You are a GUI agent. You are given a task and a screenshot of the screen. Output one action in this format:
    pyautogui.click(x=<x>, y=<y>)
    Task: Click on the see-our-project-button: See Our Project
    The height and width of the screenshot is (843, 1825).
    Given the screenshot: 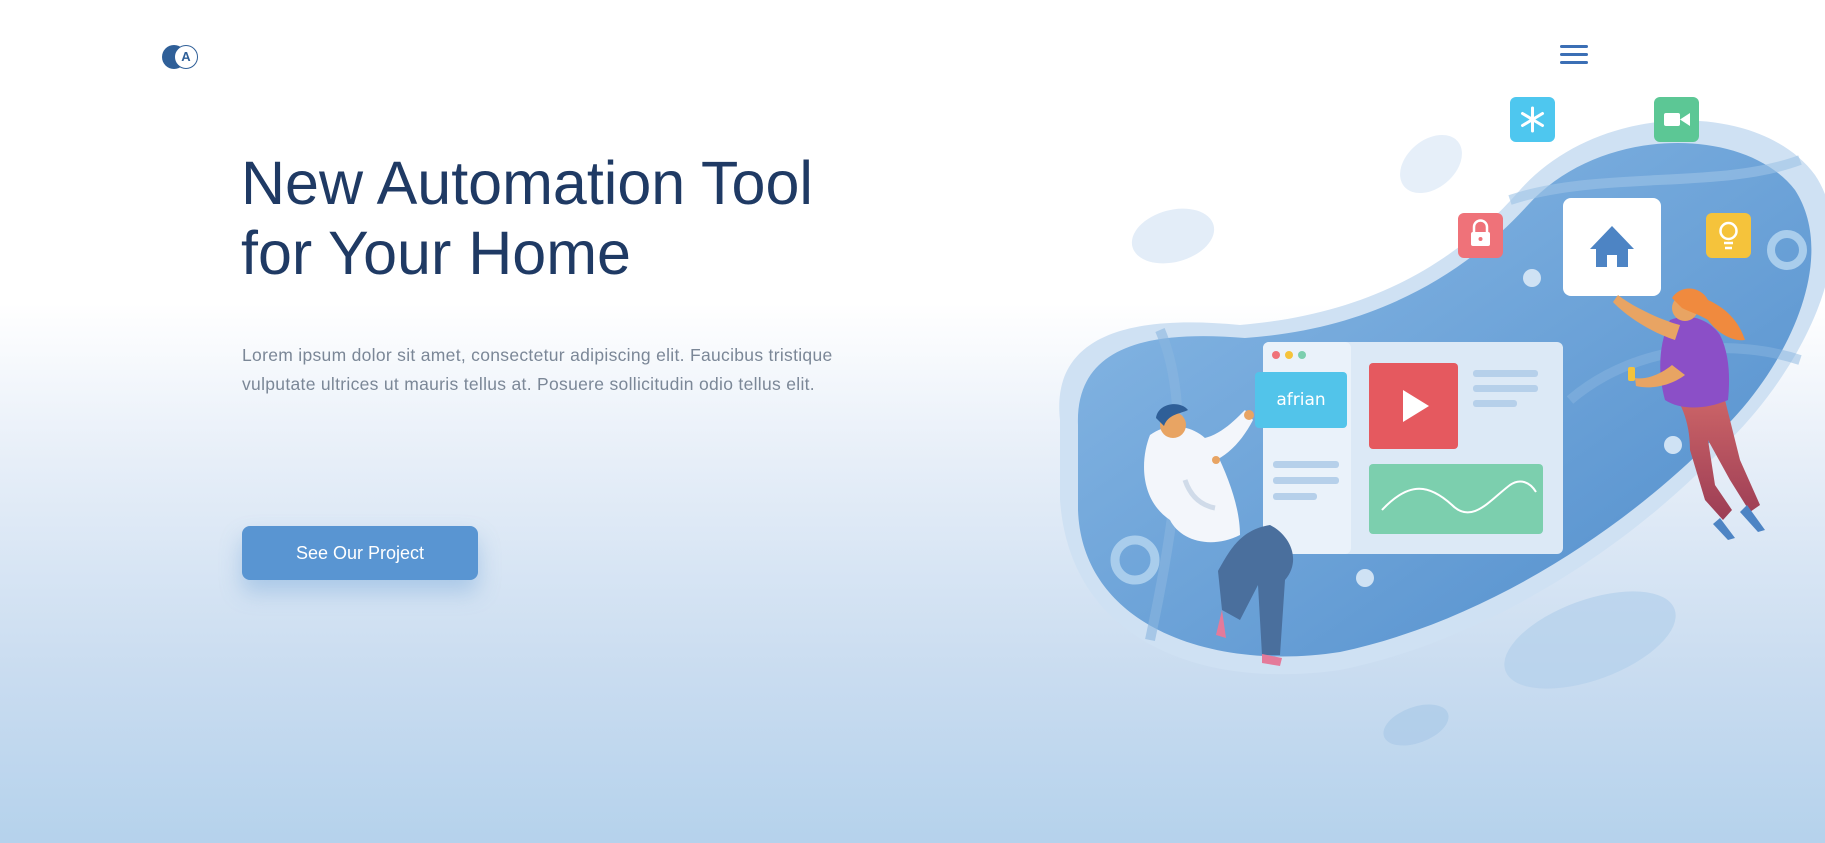 What is the action you would take?
    pyautogui.click(x=360, y=553)
    